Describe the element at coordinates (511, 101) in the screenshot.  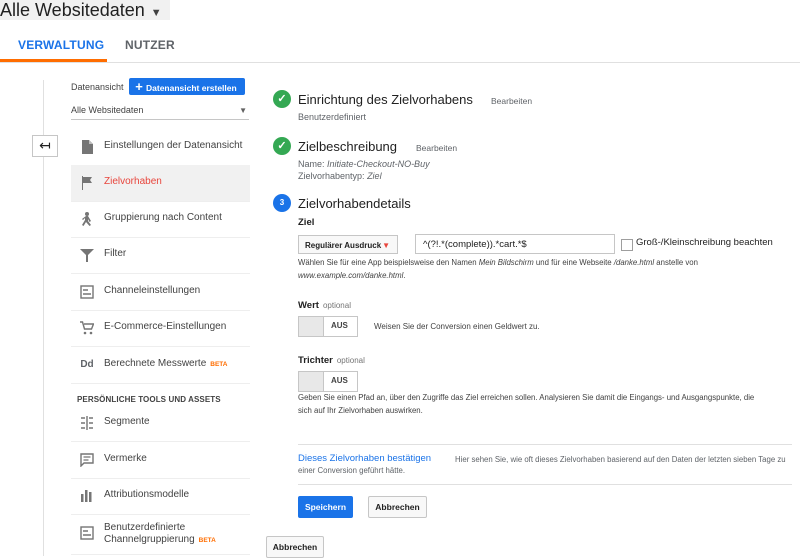
I see `edit-setup-link: Bearbeiten` at that location.